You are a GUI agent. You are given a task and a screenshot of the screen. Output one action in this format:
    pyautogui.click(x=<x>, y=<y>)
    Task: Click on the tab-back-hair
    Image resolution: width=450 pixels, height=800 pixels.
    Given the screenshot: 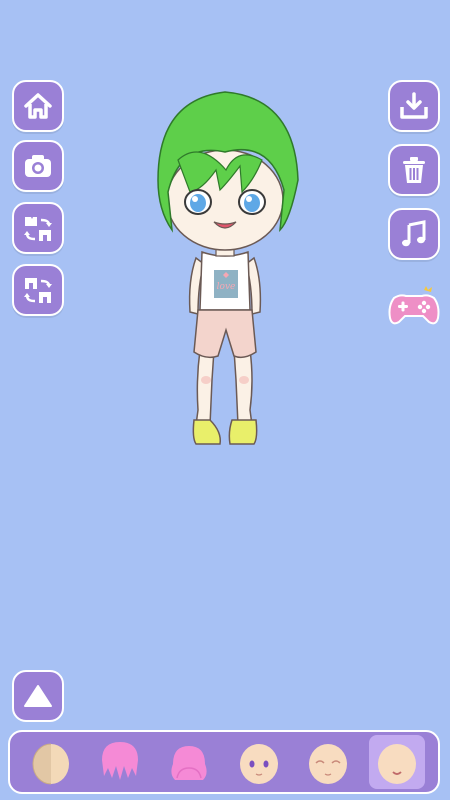 What is the action you would take?
    pyautogui.click(x=189, y=762)
    